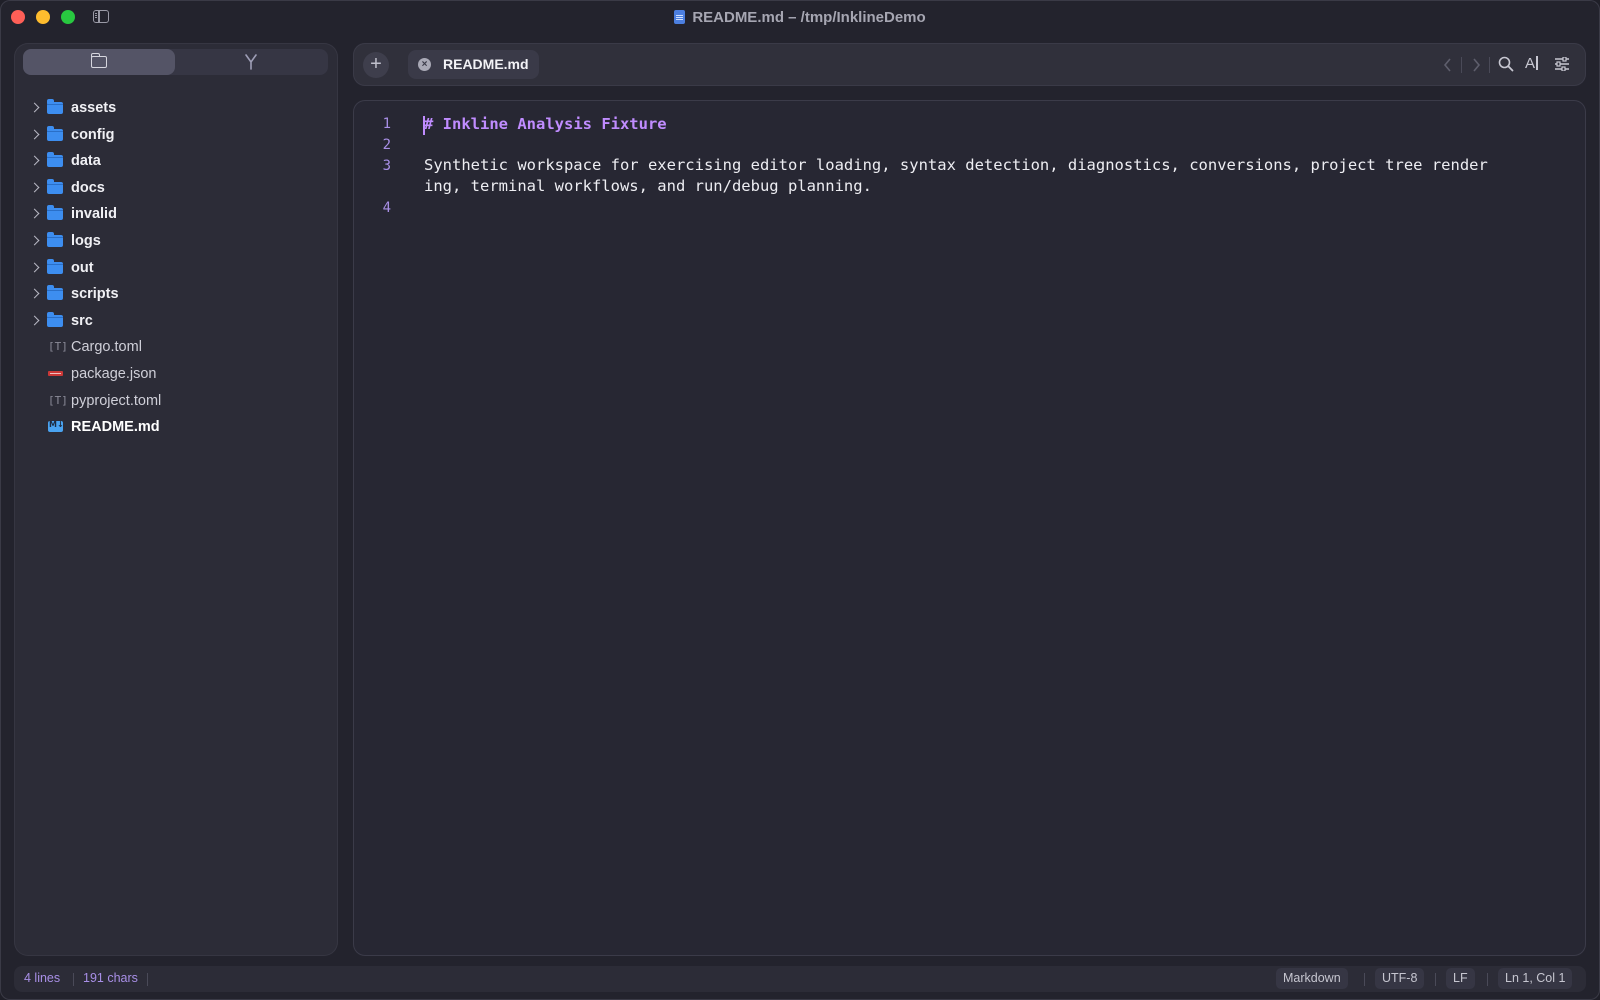 Image resolution: width=1600 pixels, height=1000 pixels. I want to click on tree-item-label: Cargo.toml, so click(106, 347).